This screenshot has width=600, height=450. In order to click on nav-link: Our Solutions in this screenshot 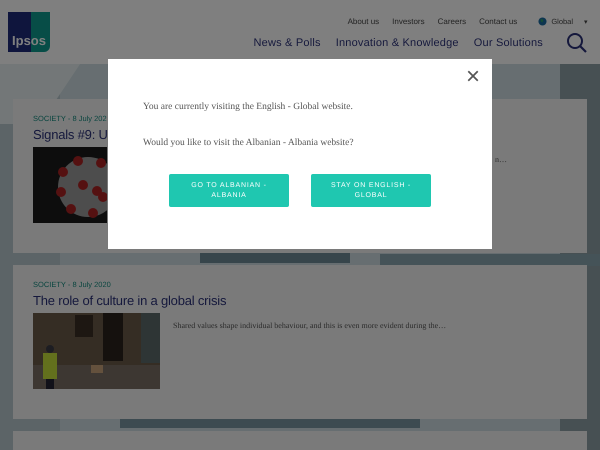, I will do `click(508, 43)`.